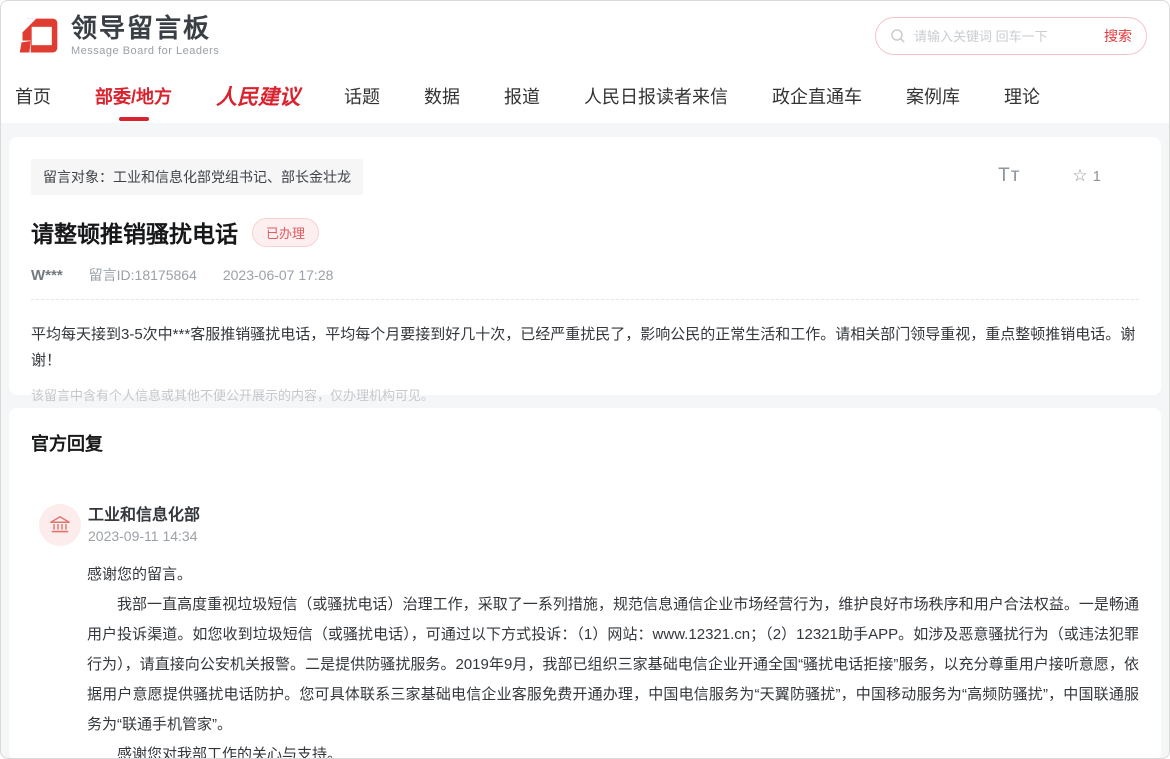 The image size is (1170, 759). Describe the element at coordinates (37, 36) in the screenshot. I see `logo-icon` at that location.